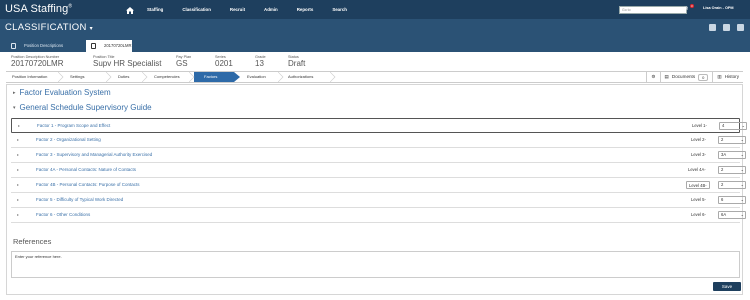 The width and height of the screenshot is (750, 300). I want to click on step-settings: Settings, so click(84, 77).